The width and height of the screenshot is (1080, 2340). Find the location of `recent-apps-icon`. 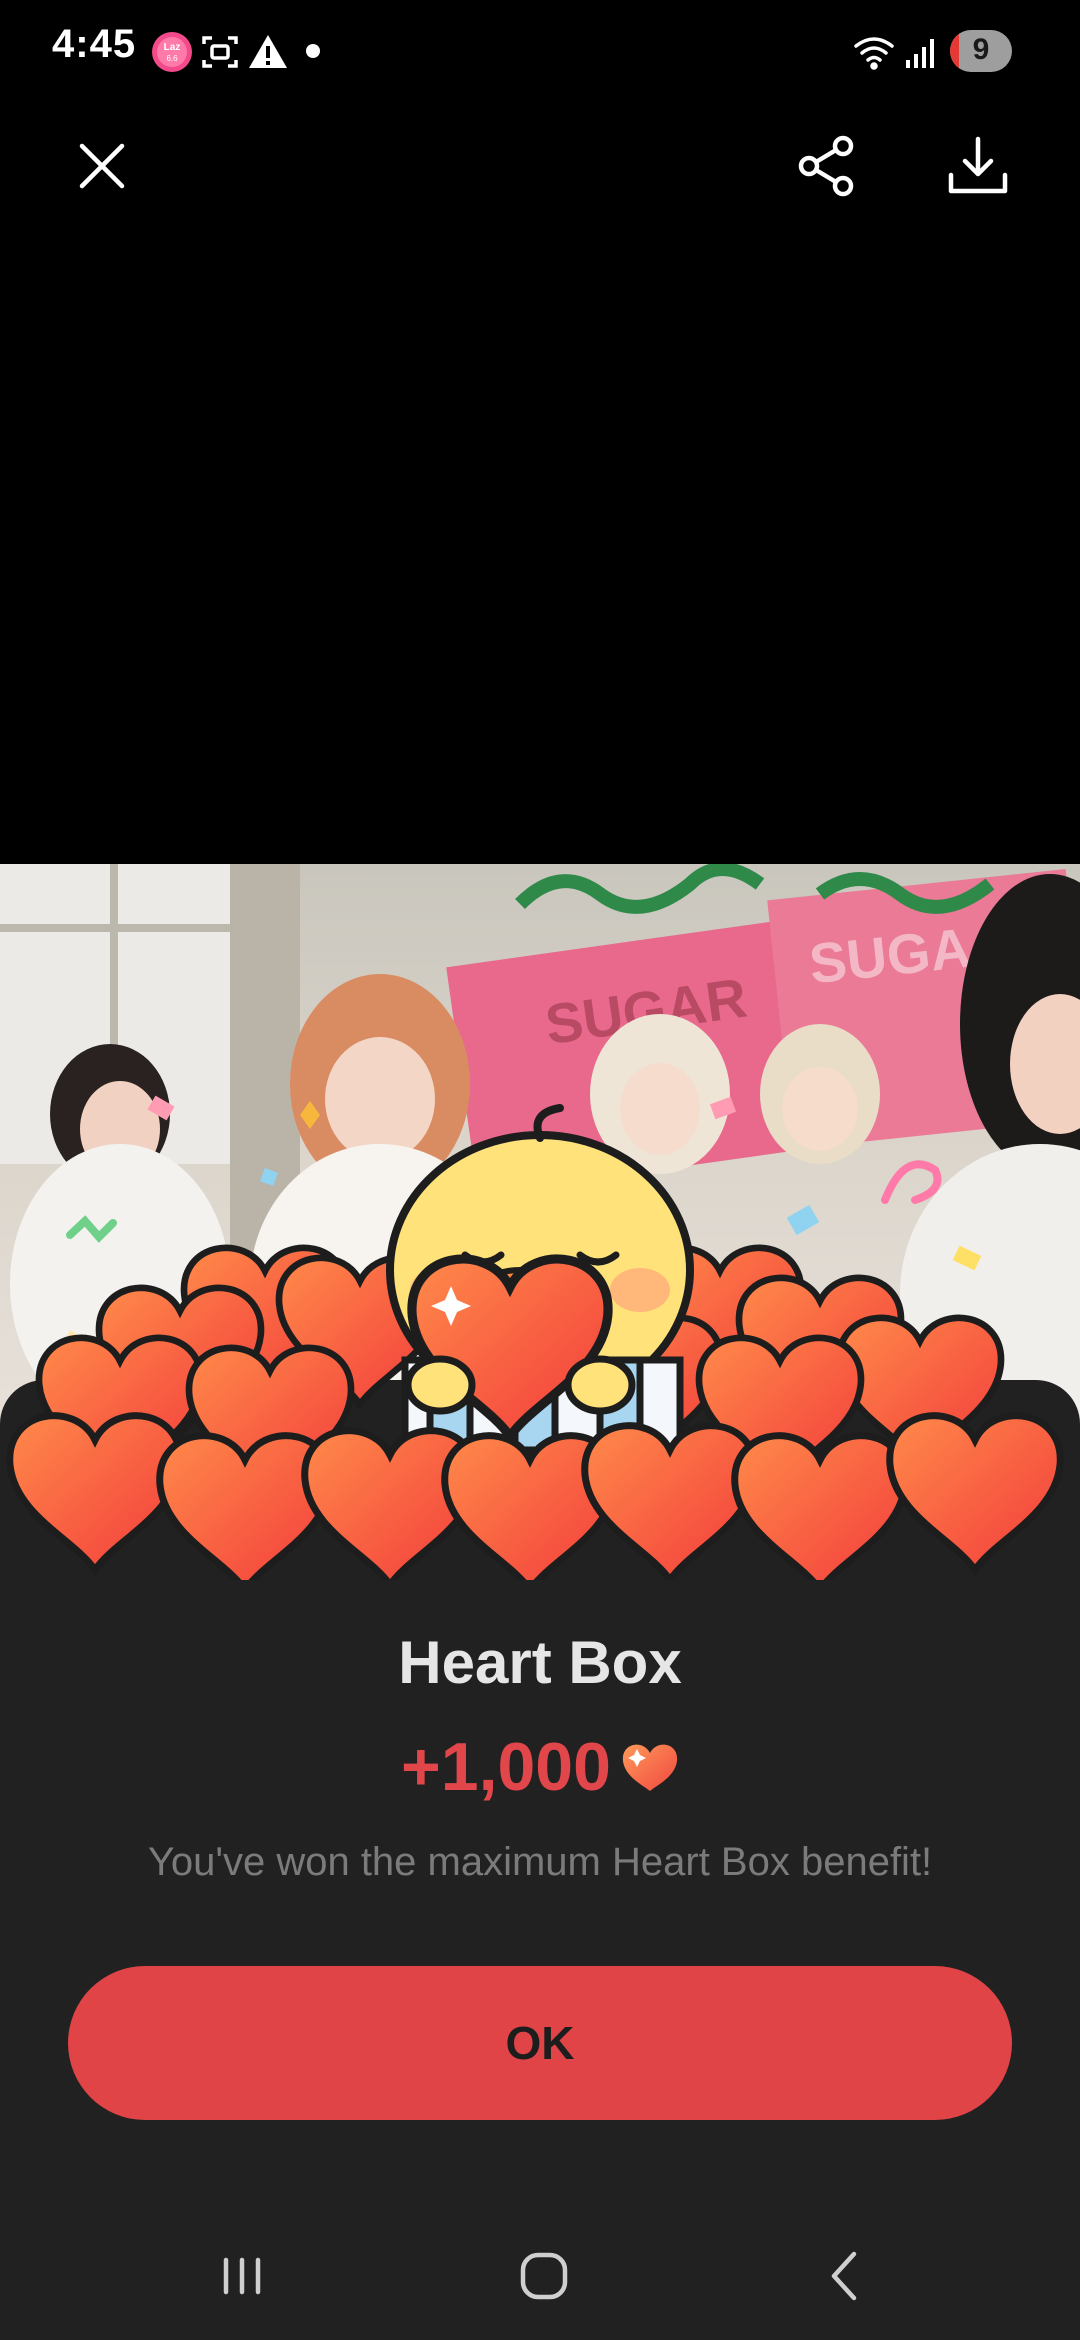

recent-apps-icon is located at coordinates (242, 2276).